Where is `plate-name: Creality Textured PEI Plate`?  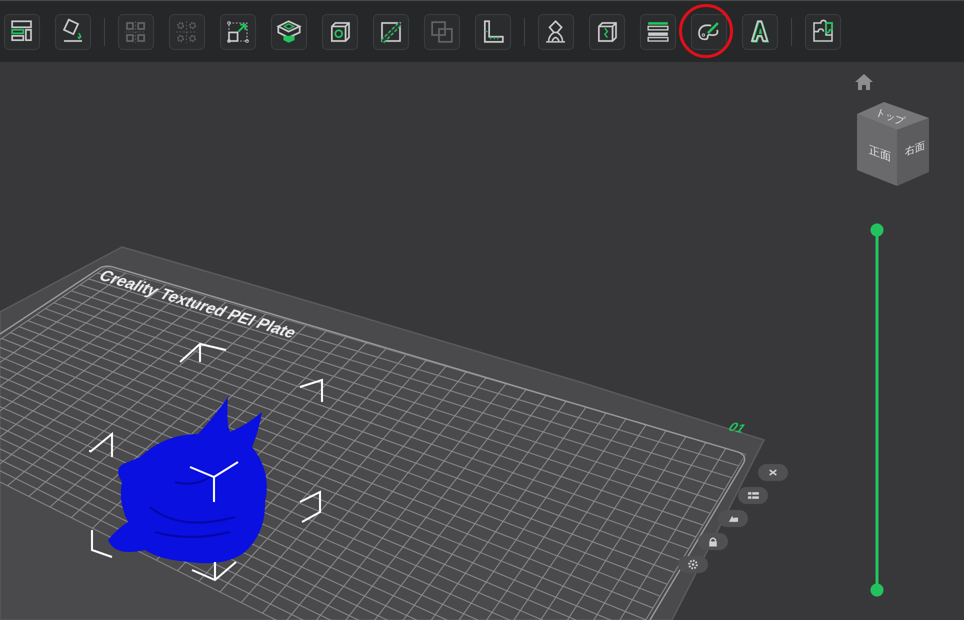
plate-name: Creality Textured PEI Plate is located at coordinates (197, 305).